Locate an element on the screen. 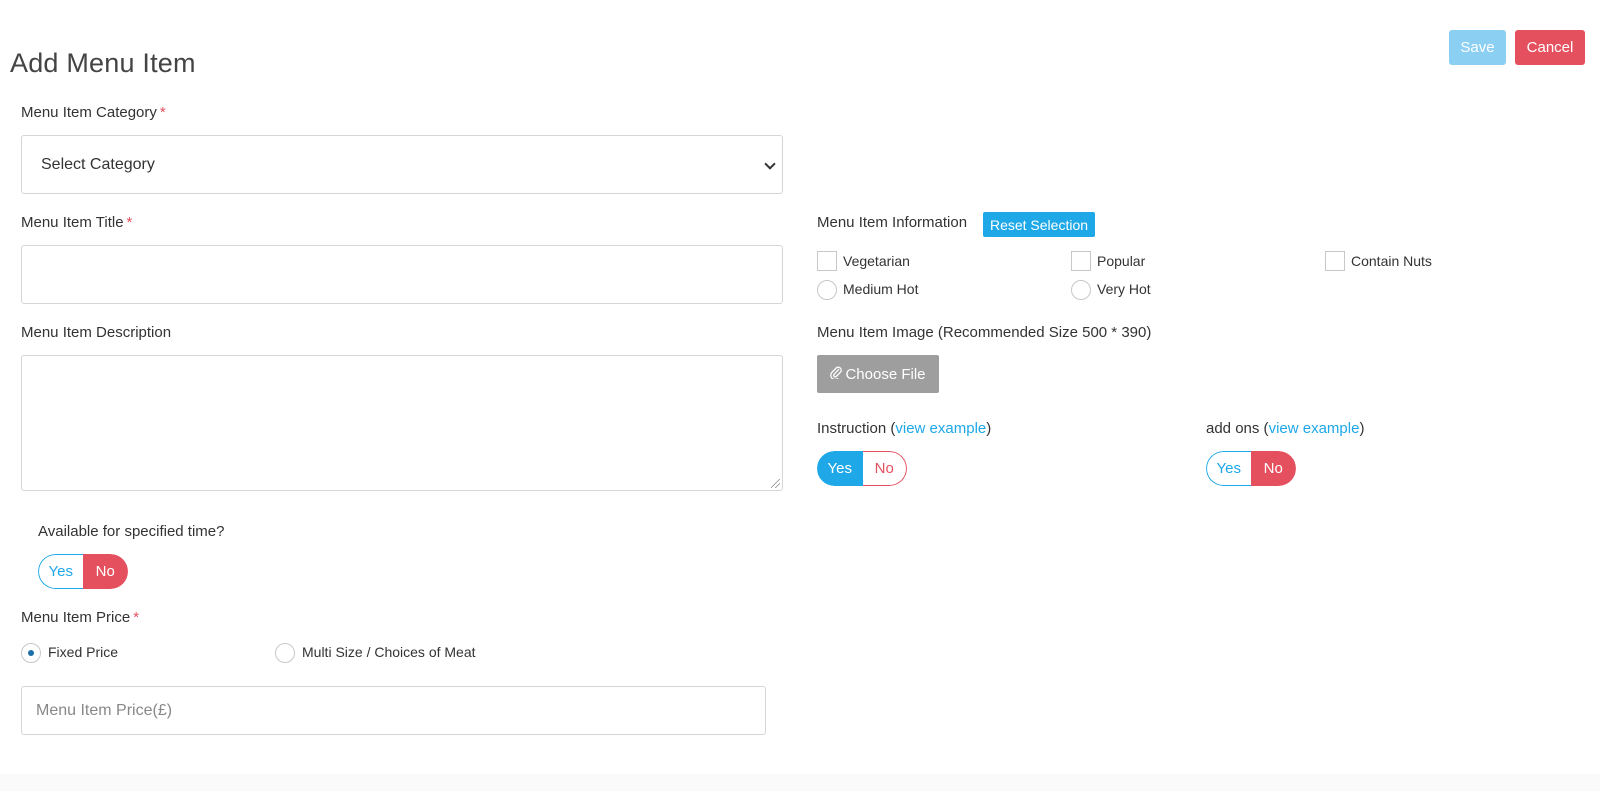  page-title: Add Menu Item is located at coordinates (103, 63).